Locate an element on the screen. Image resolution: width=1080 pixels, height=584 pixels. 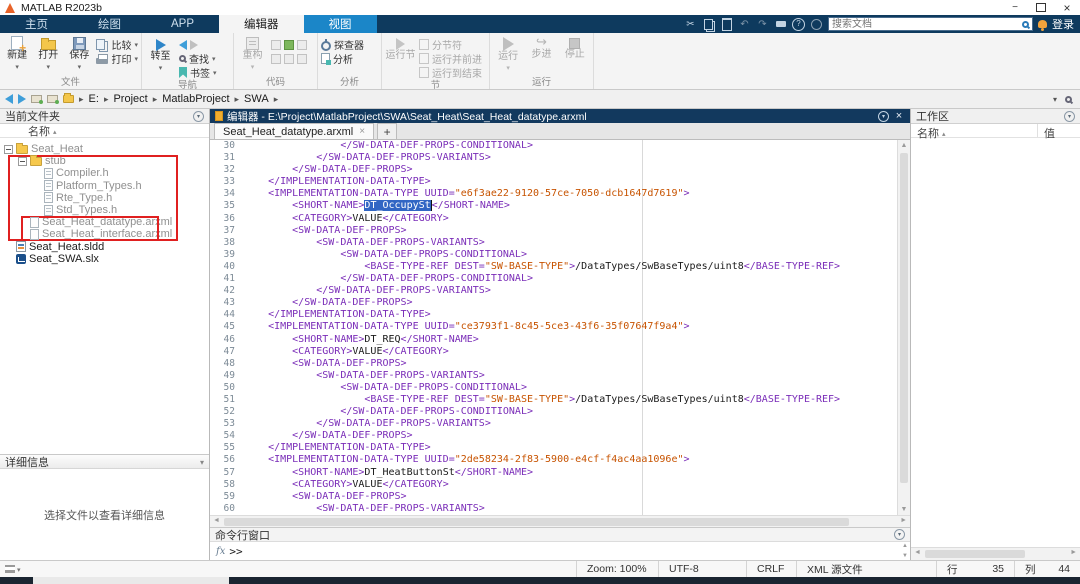
breadcrumb-item-project: Project is located at coordinates (130, 99).